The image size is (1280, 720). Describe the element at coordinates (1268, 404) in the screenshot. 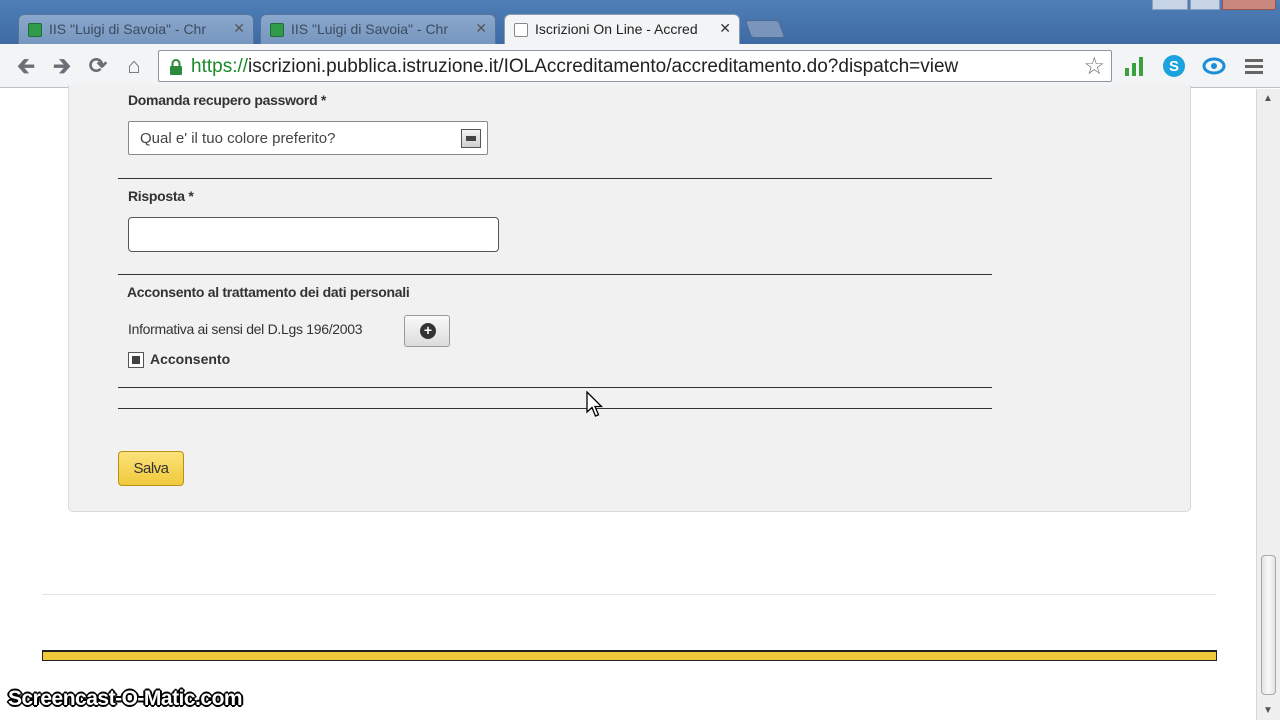

I see `vertical-scrollbar: ▲ ▼` at that location.